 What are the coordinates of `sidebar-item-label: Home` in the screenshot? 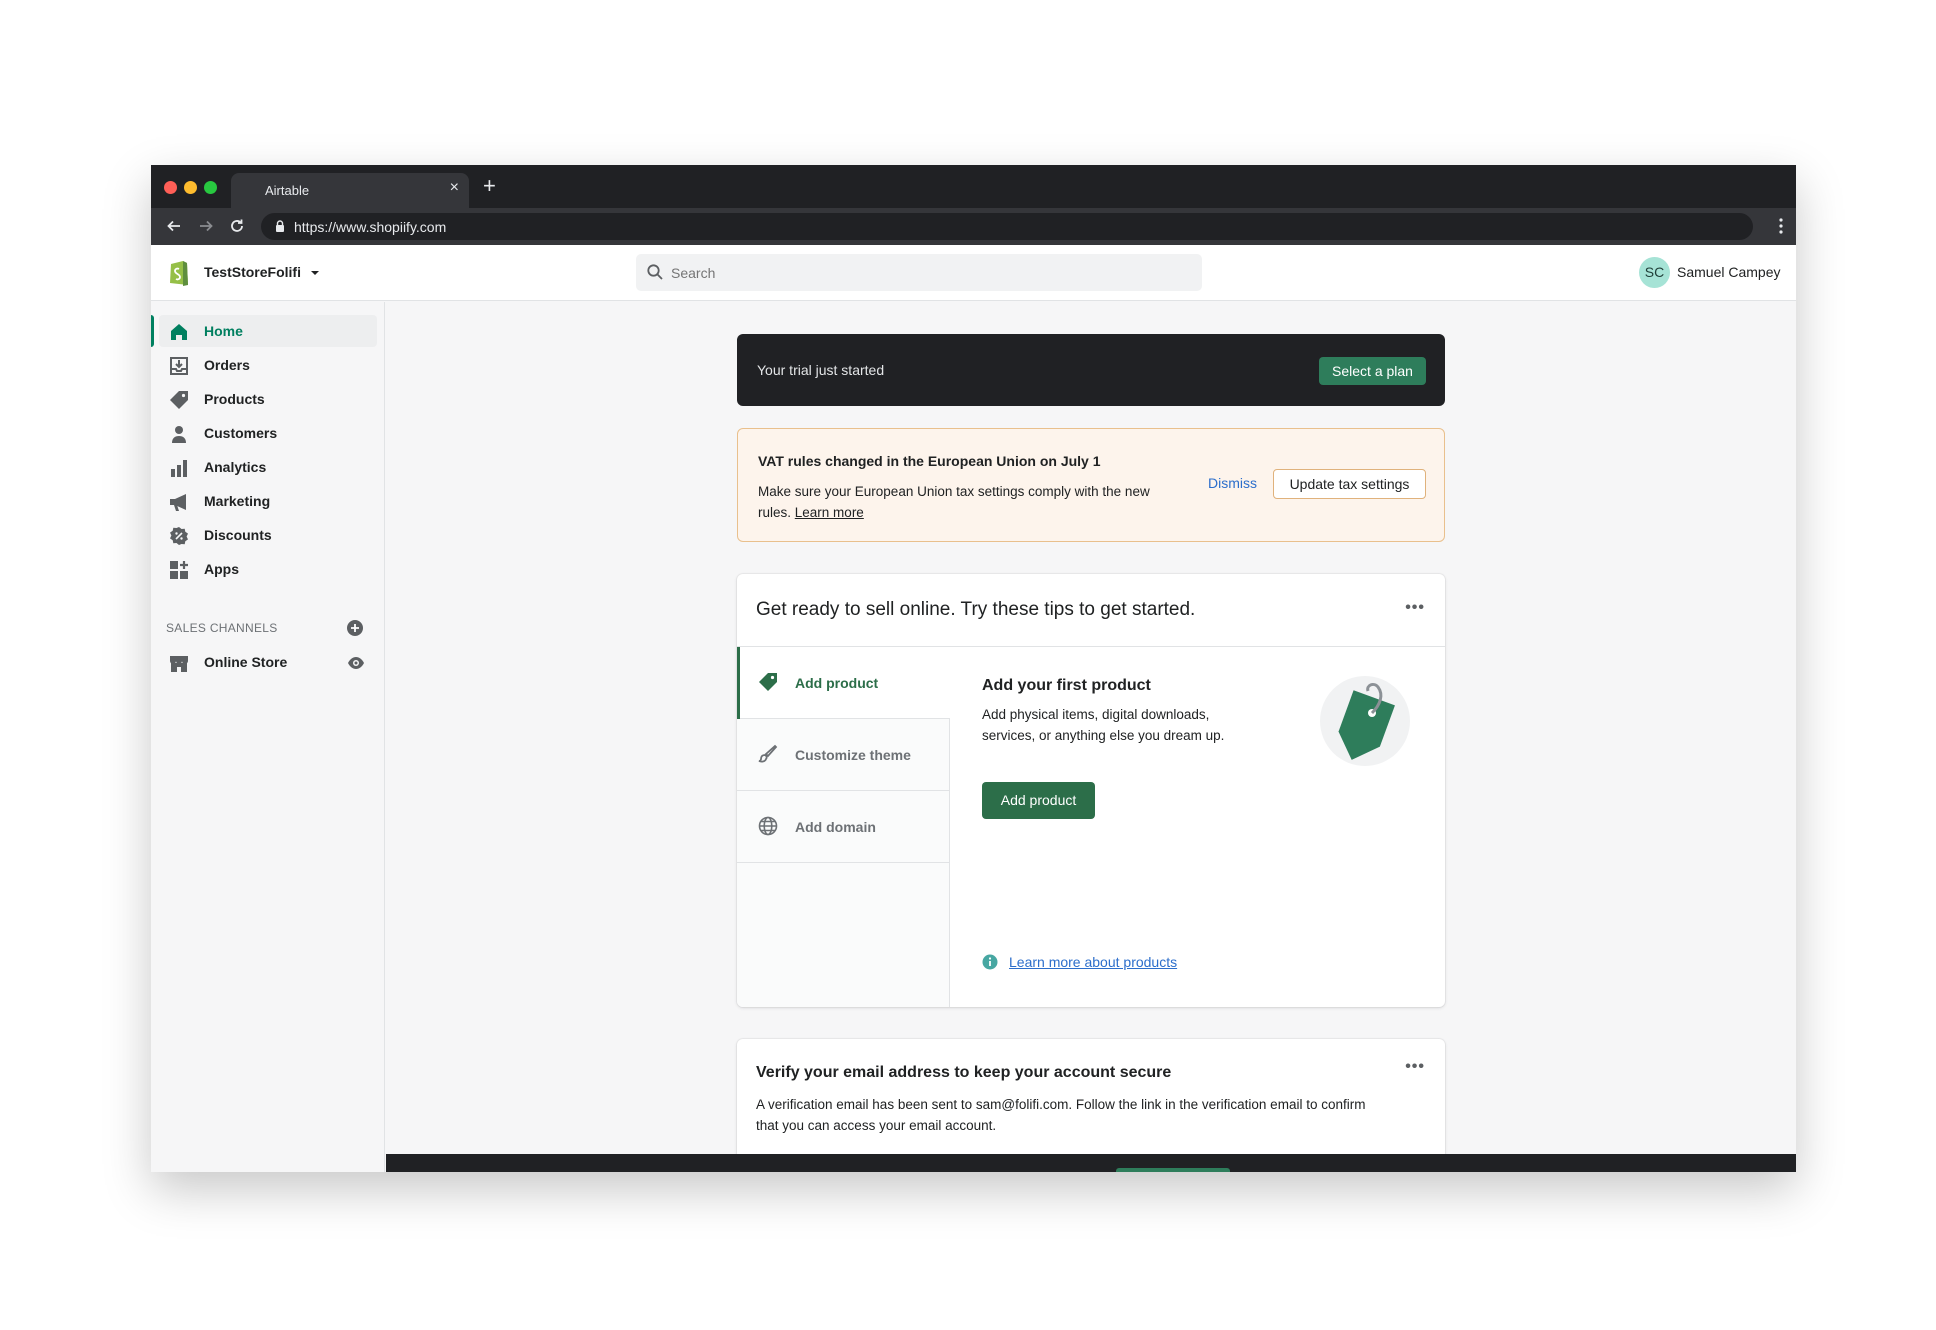 It's located at (223, 331).